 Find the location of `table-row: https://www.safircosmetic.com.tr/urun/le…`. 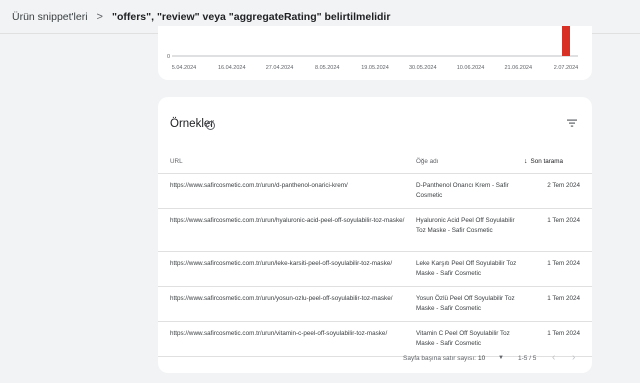

table-row: https://www.safircosmetic.com.tr/urun/le… is located at coordinates (375, 269).